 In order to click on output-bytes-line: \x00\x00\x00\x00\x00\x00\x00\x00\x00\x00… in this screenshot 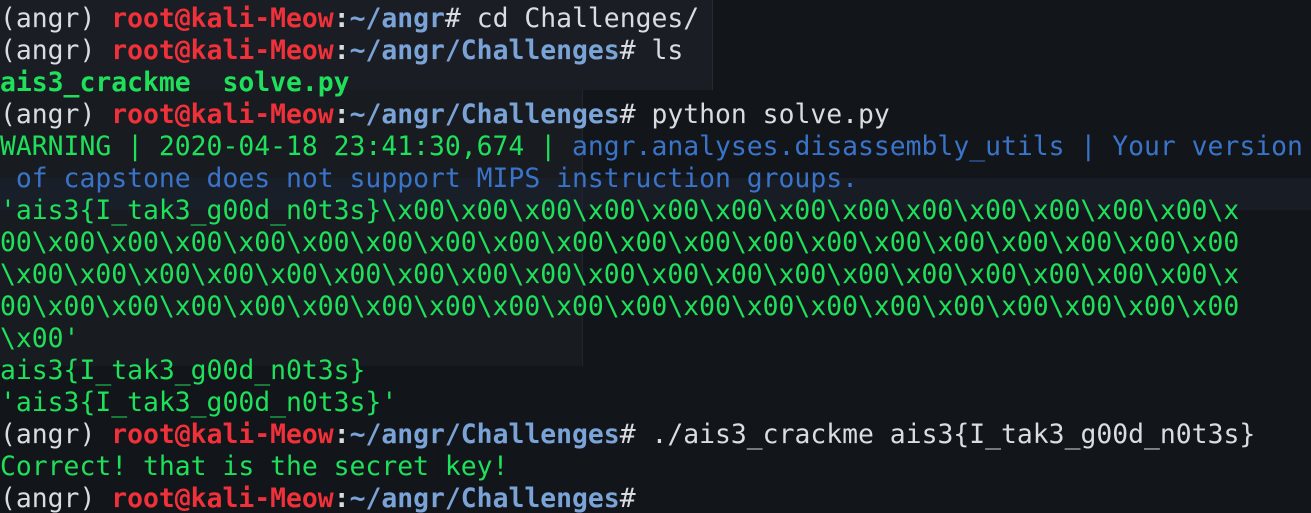, I will do `click(620, 274)`.